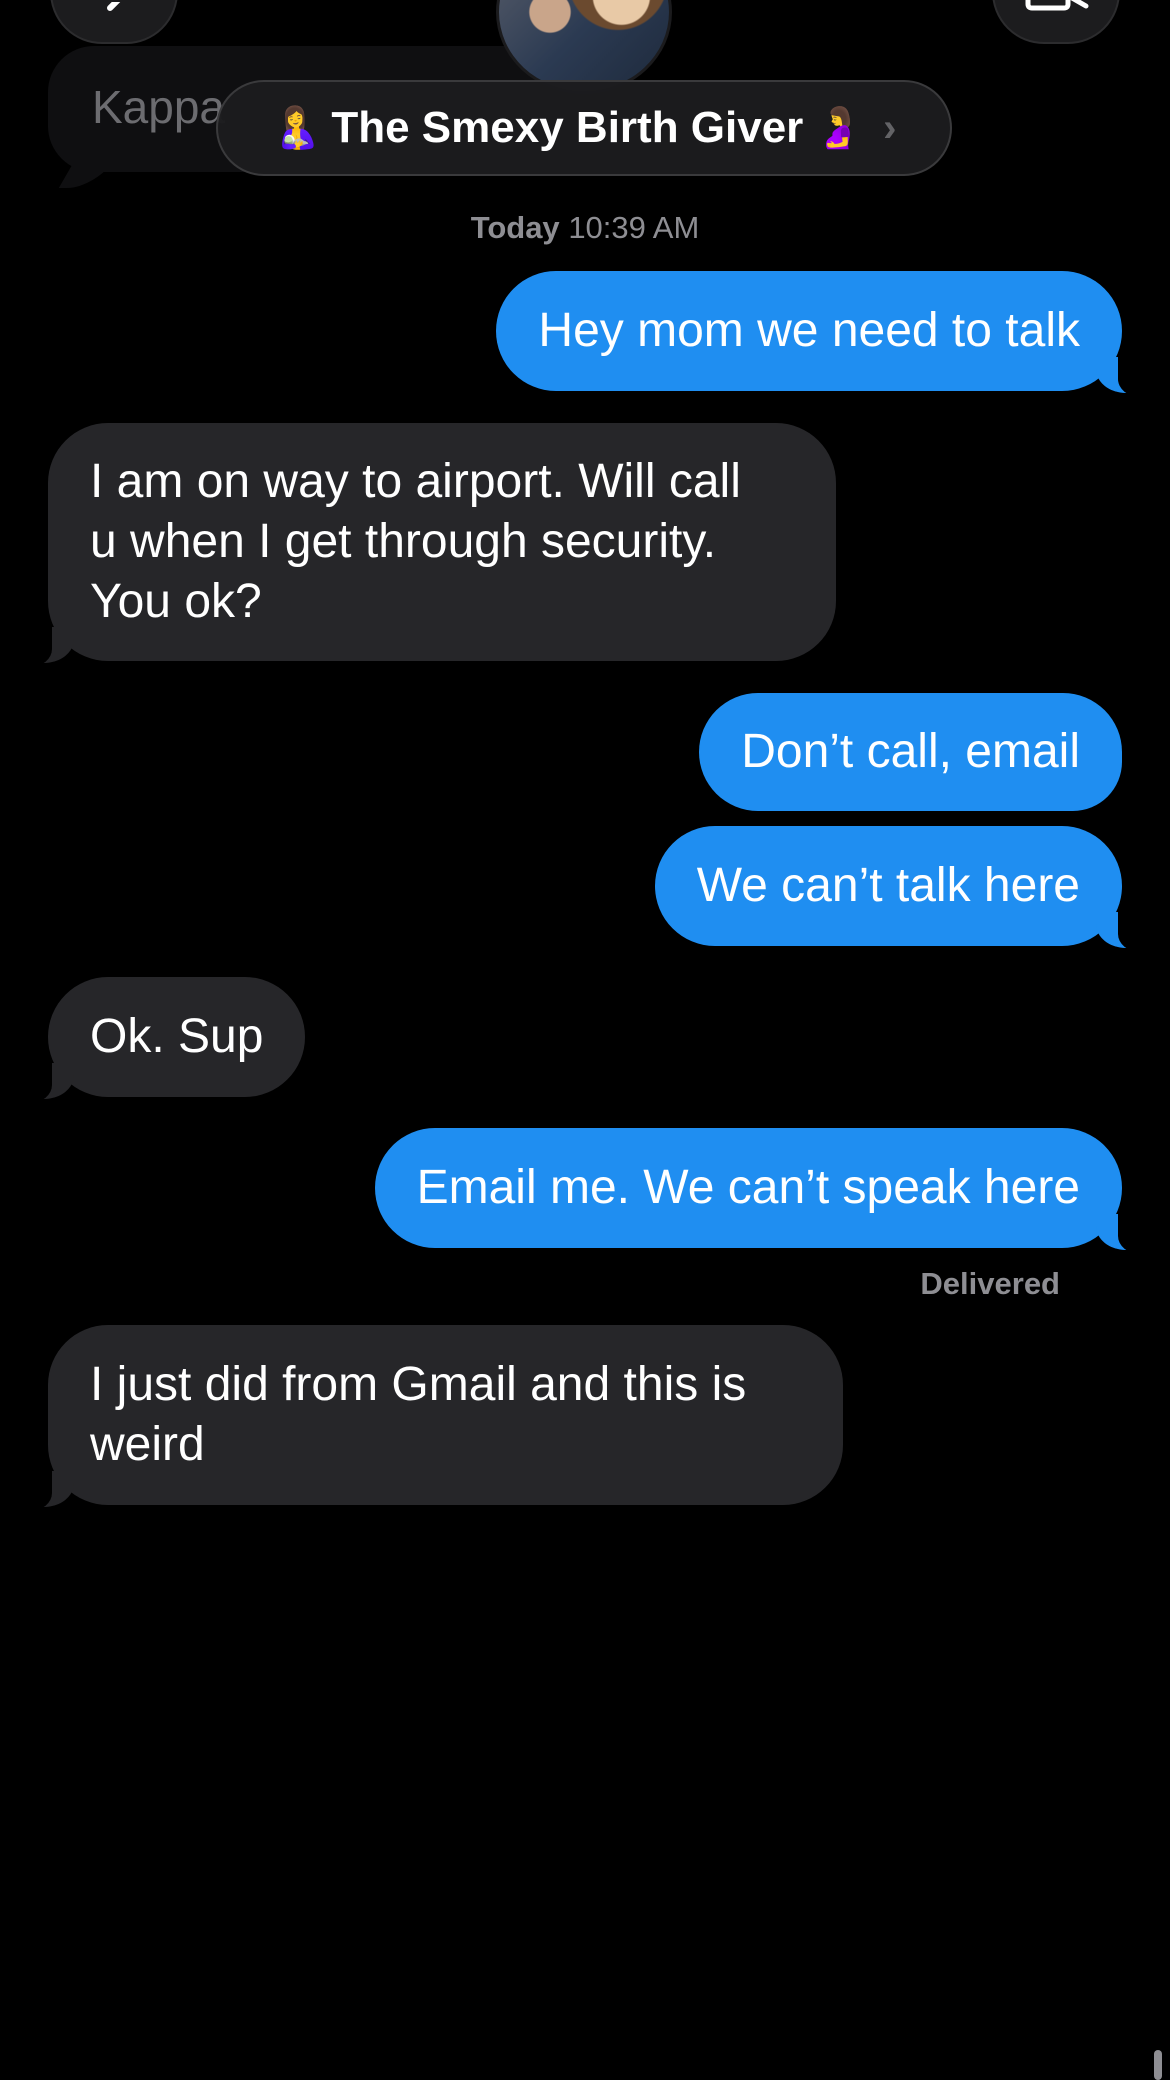  Describe the element at coordinates (418, 1414) in the screenshot. I see `message-text: I just did from Gmail and this is weird` at that location.